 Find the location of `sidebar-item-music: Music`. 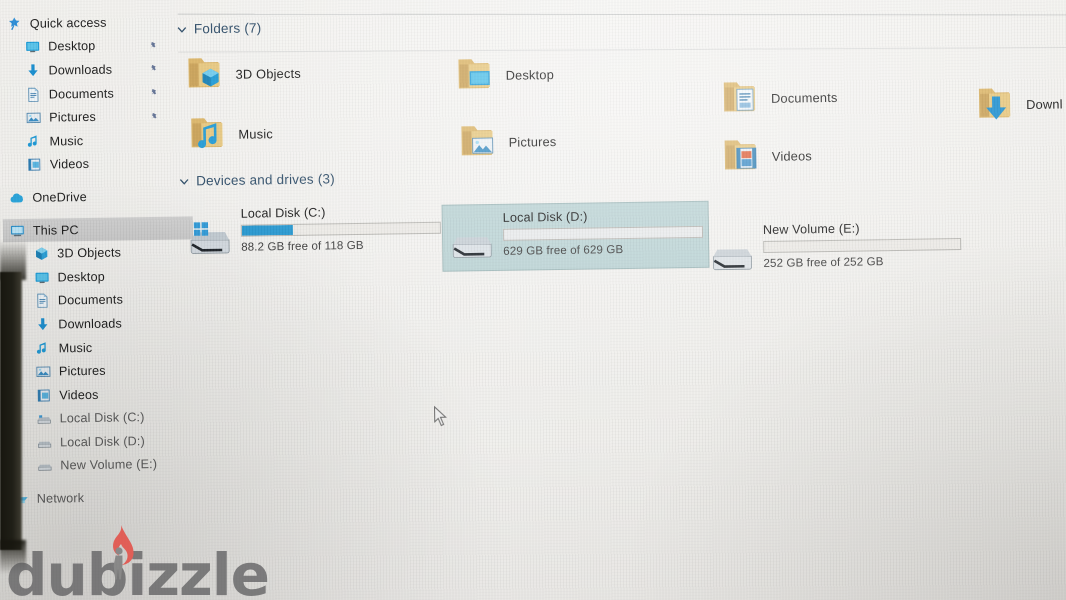

sidebar-item-music: Music is located at coordinates (96, 140).